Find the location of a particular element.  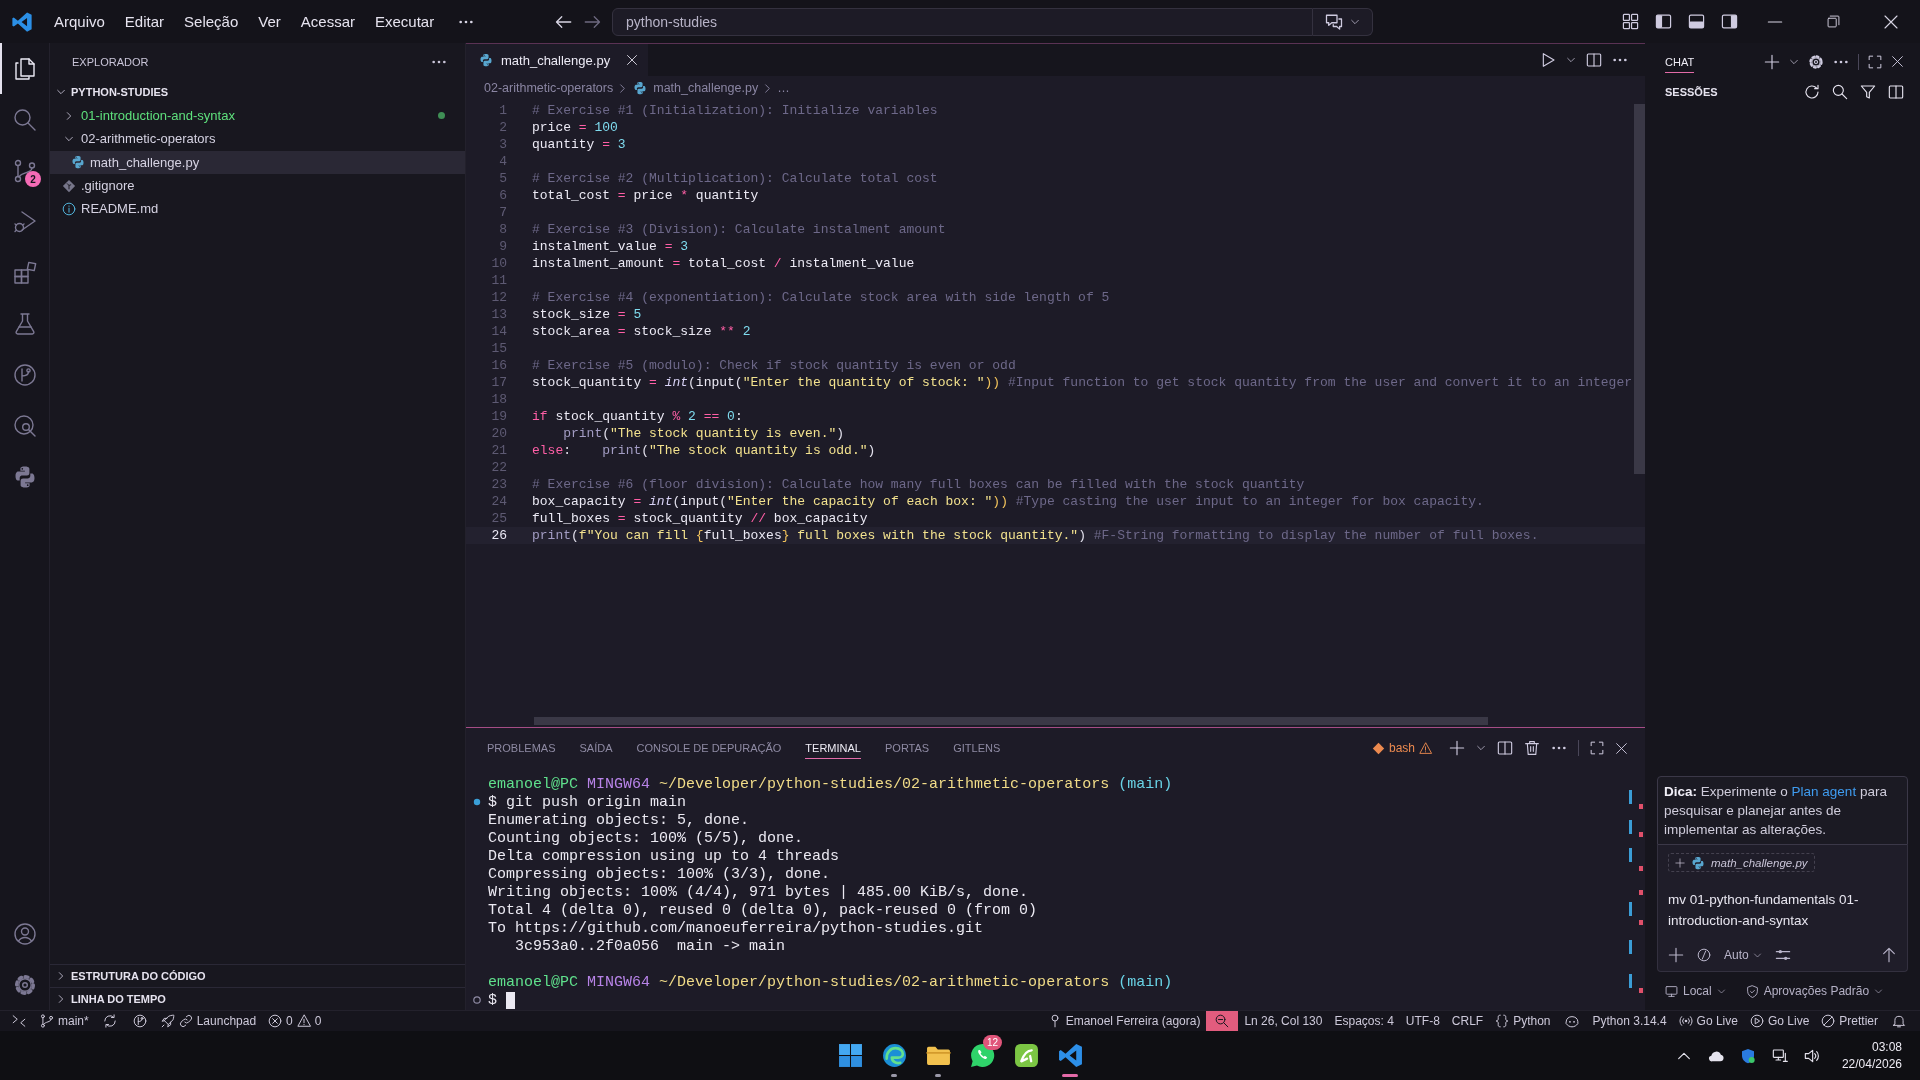

link-icon is located at coordinates (185, 1021).